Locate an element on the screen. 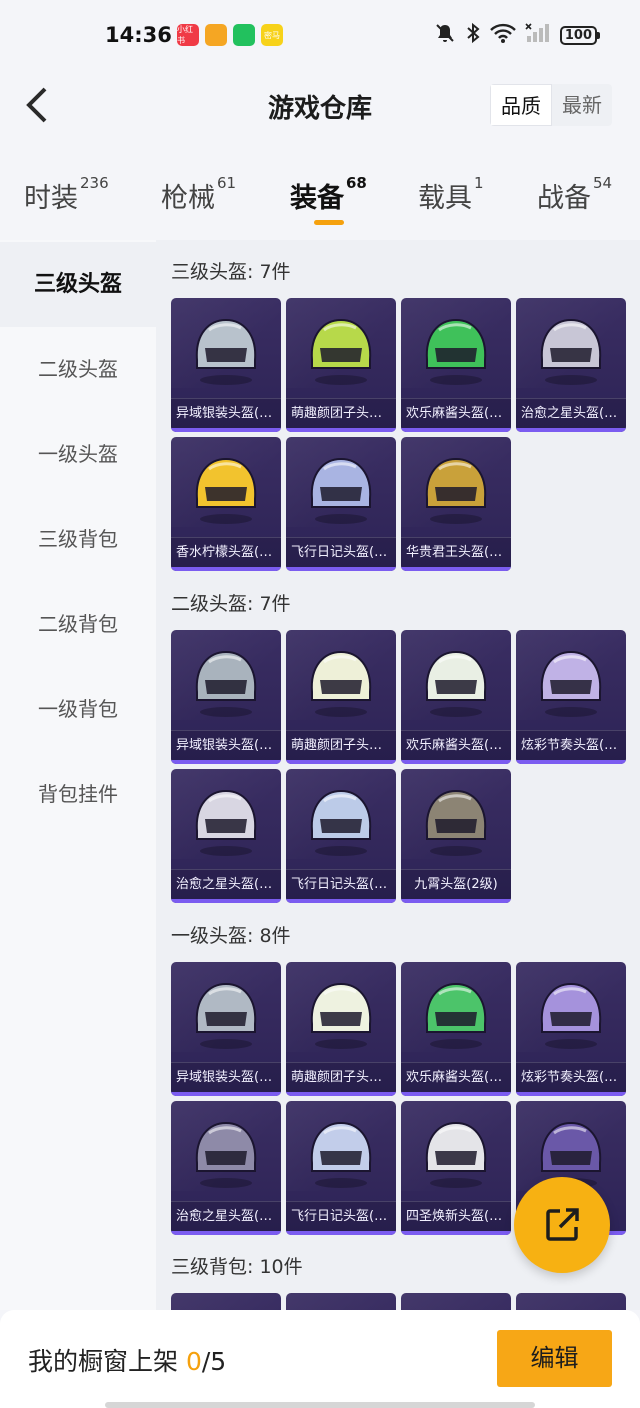 Image resolution: width=640 pixels, height=1408 pixels. item-card: 香水柠檬头盔(3级) is located at coordinates (226, 504).